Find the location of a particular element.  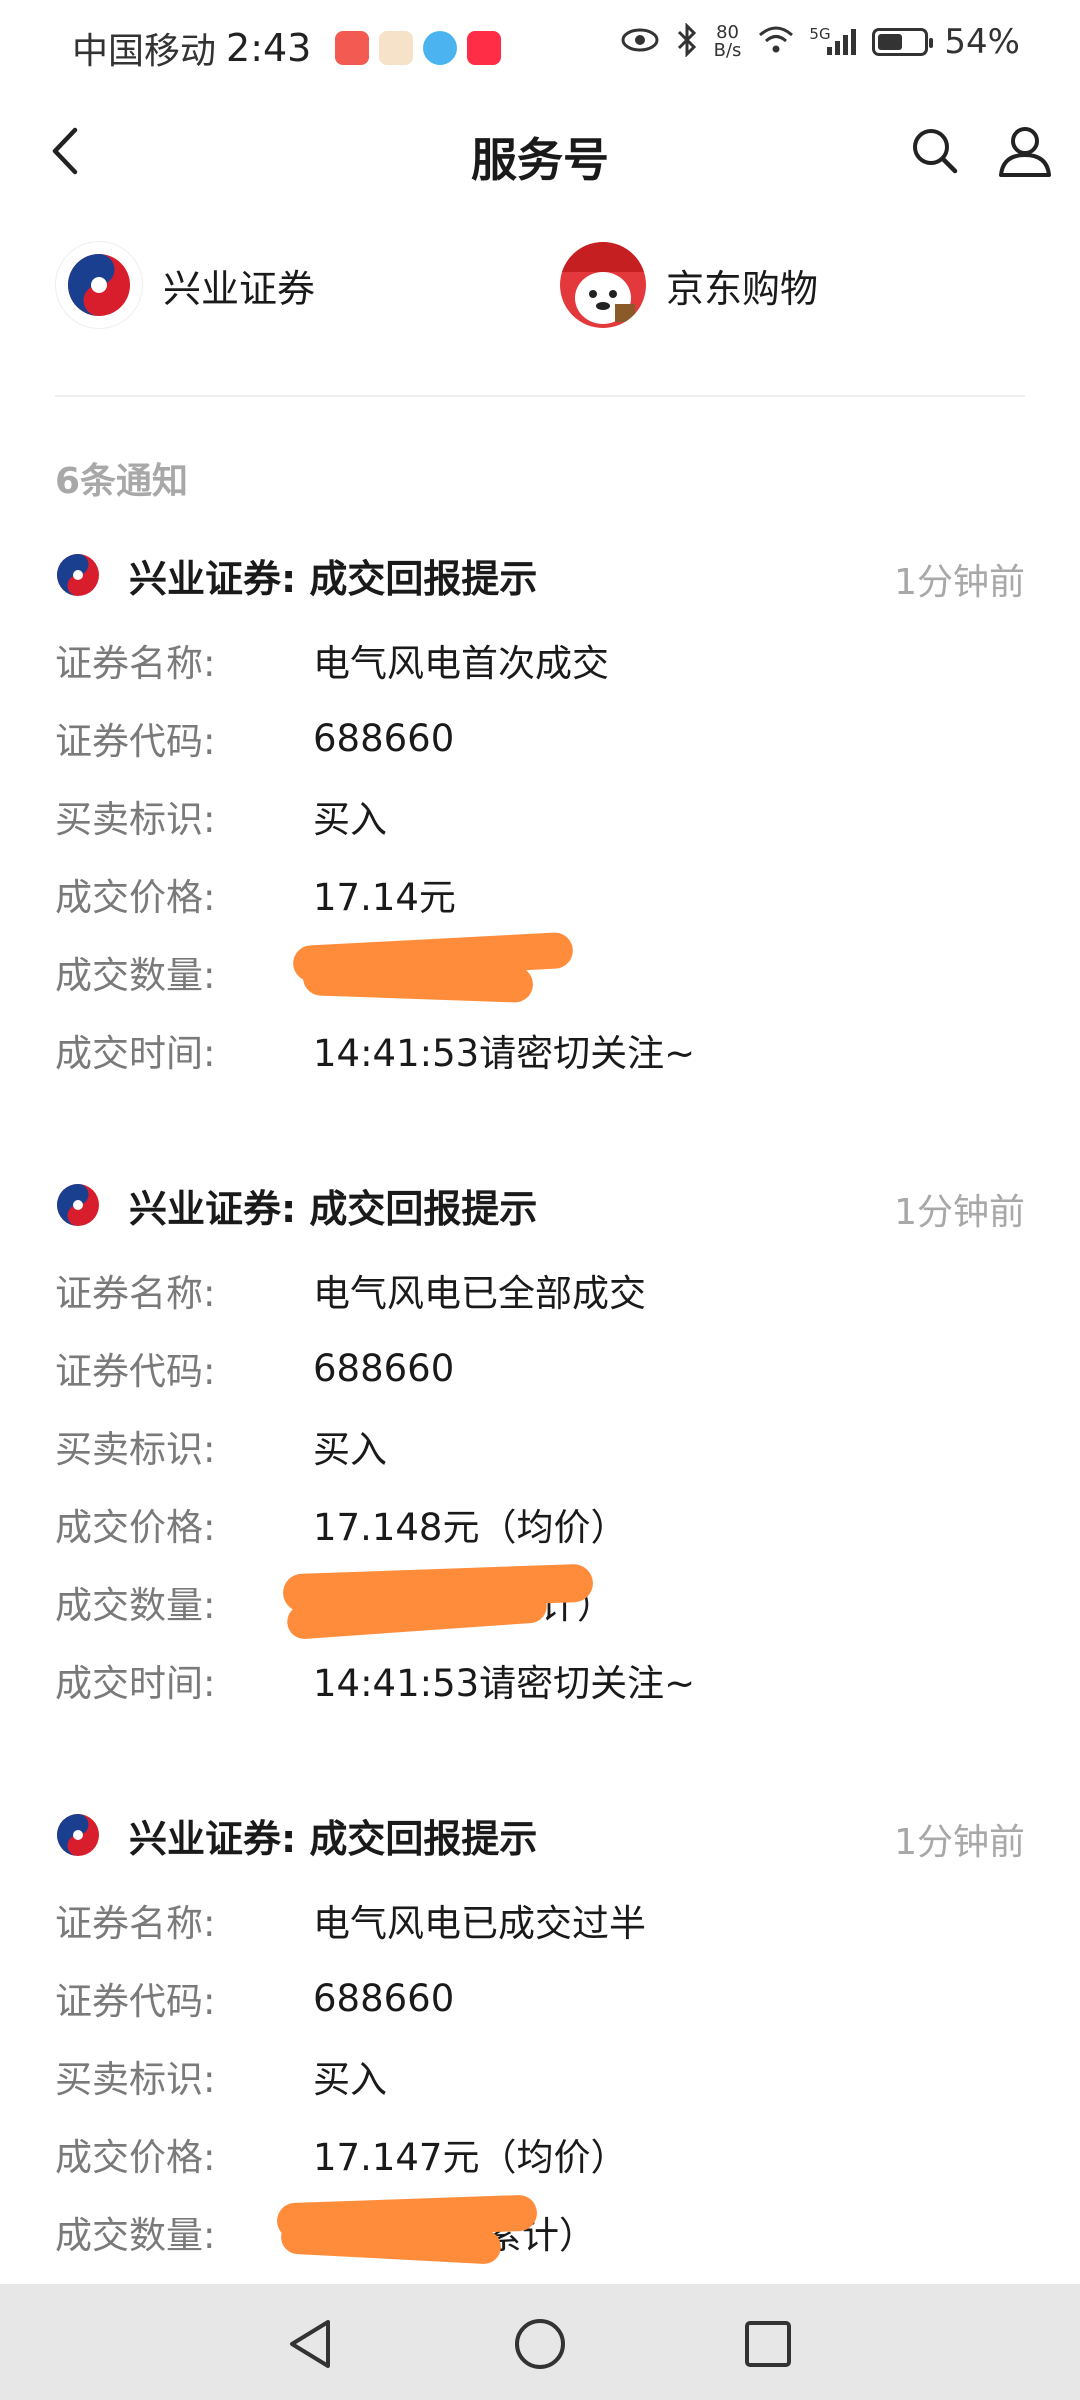

field-value: 17.147元（均价） is located at coordinates (470, 2157).